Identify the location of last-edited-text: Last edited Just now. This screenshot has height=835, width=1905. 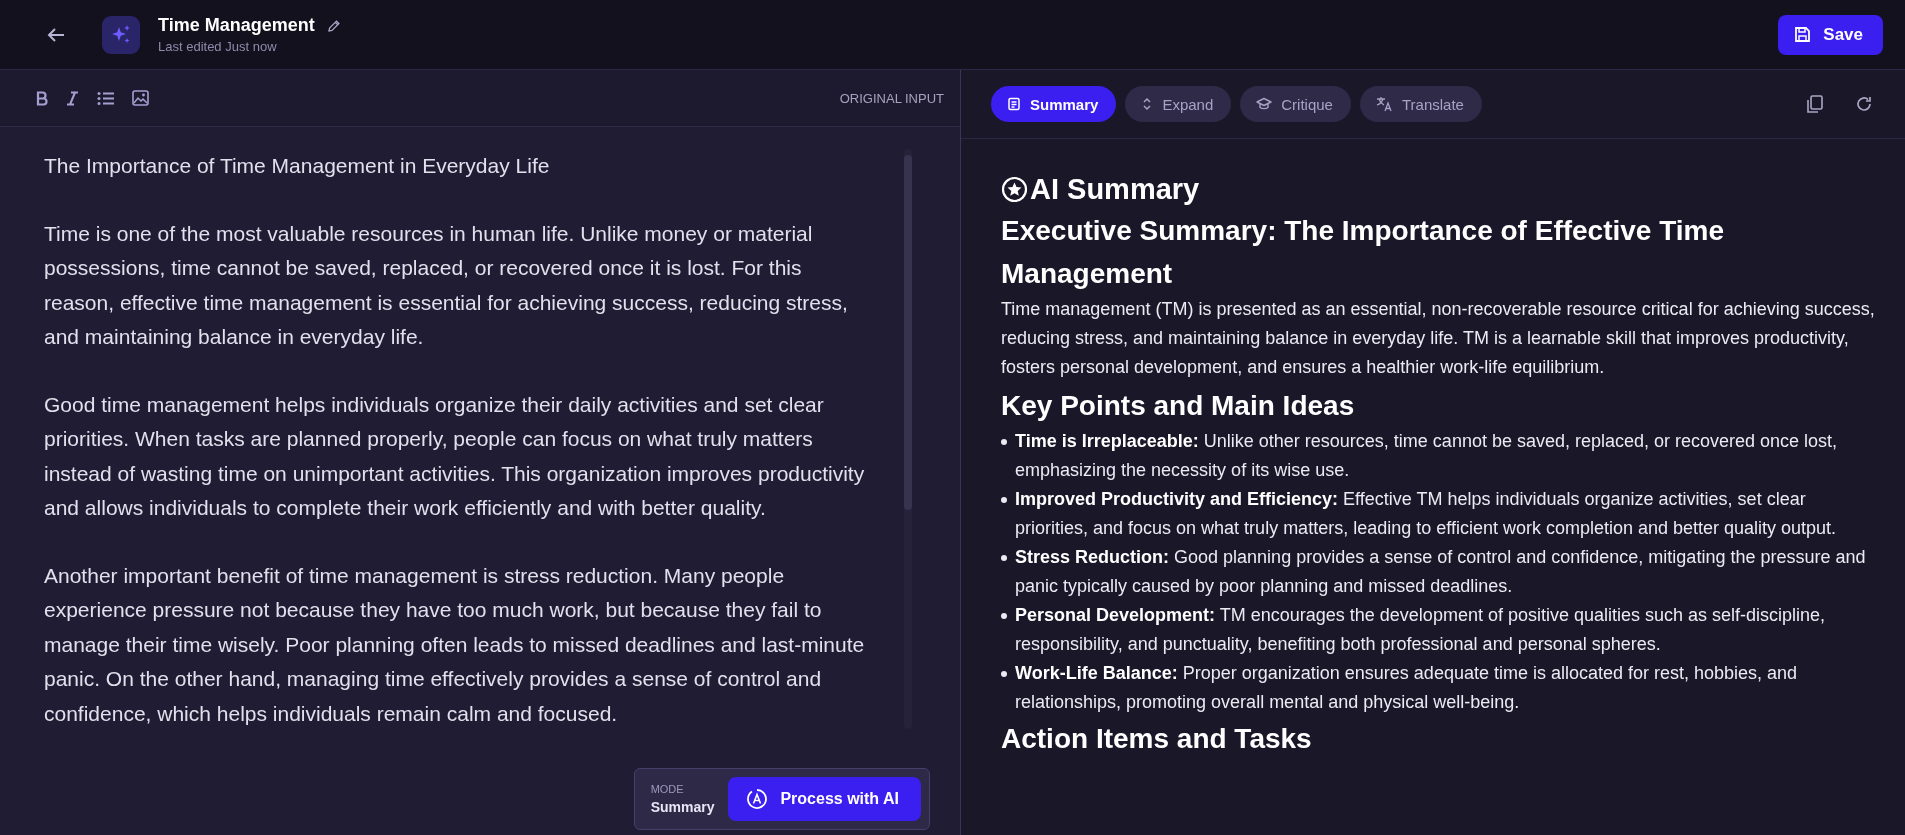
(218, 46).